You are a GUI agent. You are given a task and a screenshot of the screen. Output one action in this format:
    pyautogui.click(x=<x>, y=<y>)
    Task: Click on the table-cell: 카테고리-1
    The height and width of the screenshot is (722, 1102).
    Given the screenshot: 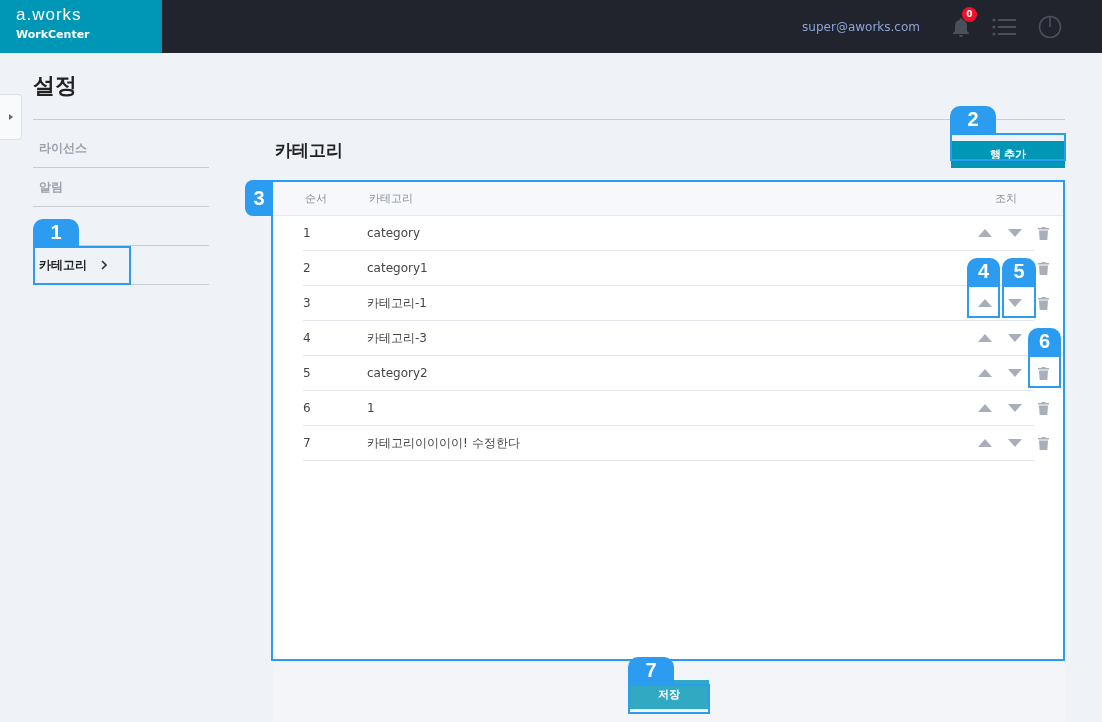 What is the action you would take?
    pyautogui.click(x=397, y=303)
    